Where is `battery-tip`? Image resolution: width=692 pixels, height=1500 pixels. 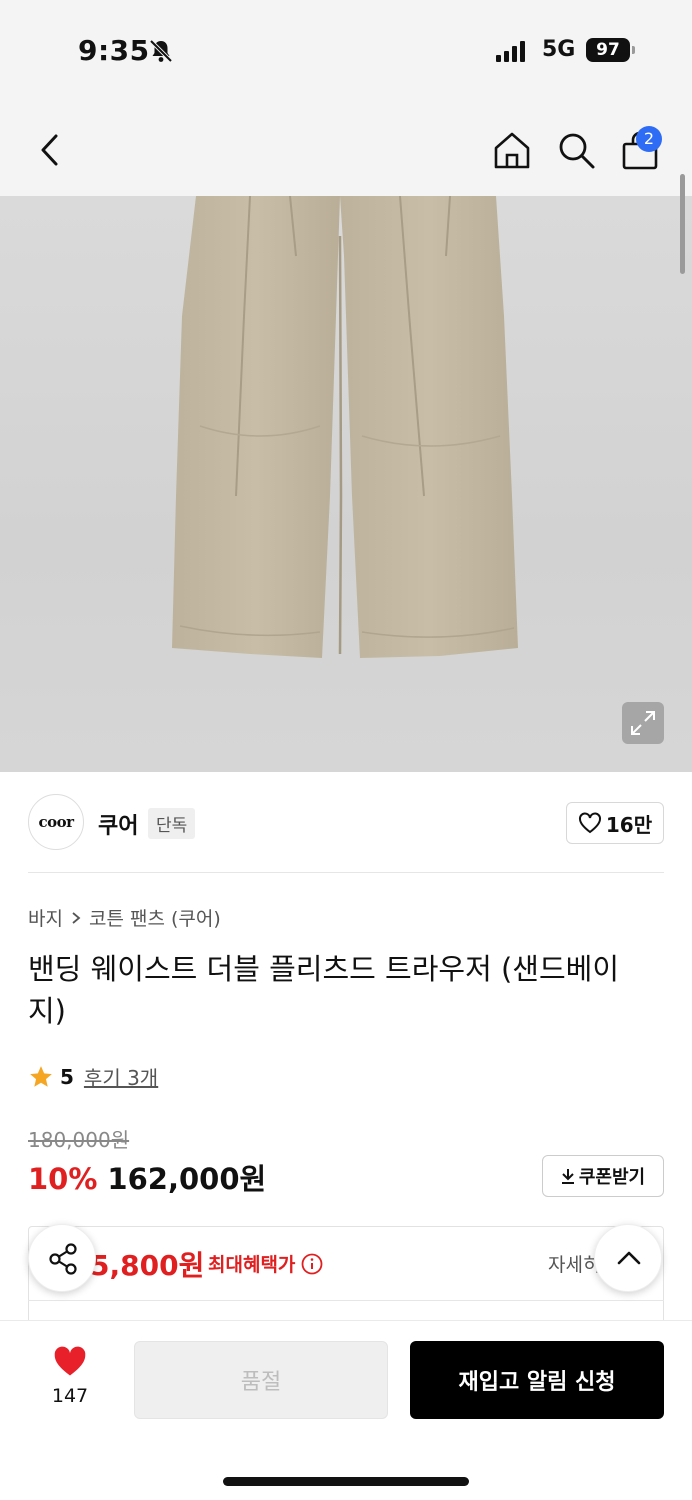
battery-tip is located at coordinates (633, 50).